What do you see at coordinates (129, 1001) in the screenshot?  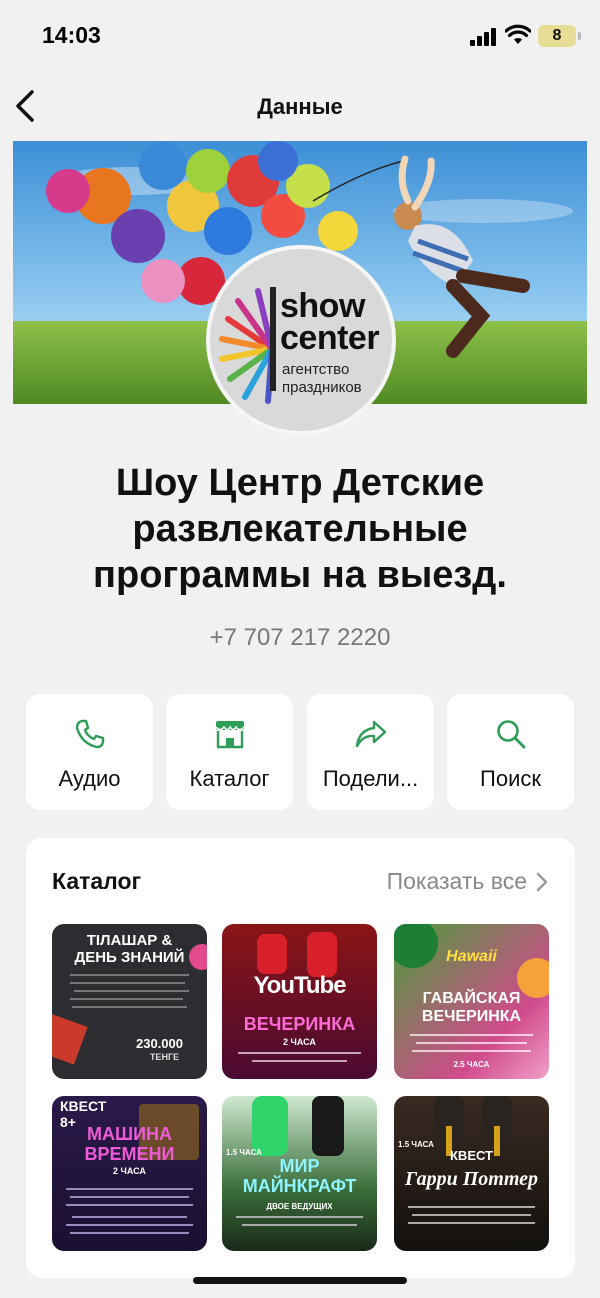 I see `catalog-item: ТІЛАШАР & ДЕНЬ ЗНАНИЙ 230.000 ТЕНГЕ` at bounding box center [129, 1001].